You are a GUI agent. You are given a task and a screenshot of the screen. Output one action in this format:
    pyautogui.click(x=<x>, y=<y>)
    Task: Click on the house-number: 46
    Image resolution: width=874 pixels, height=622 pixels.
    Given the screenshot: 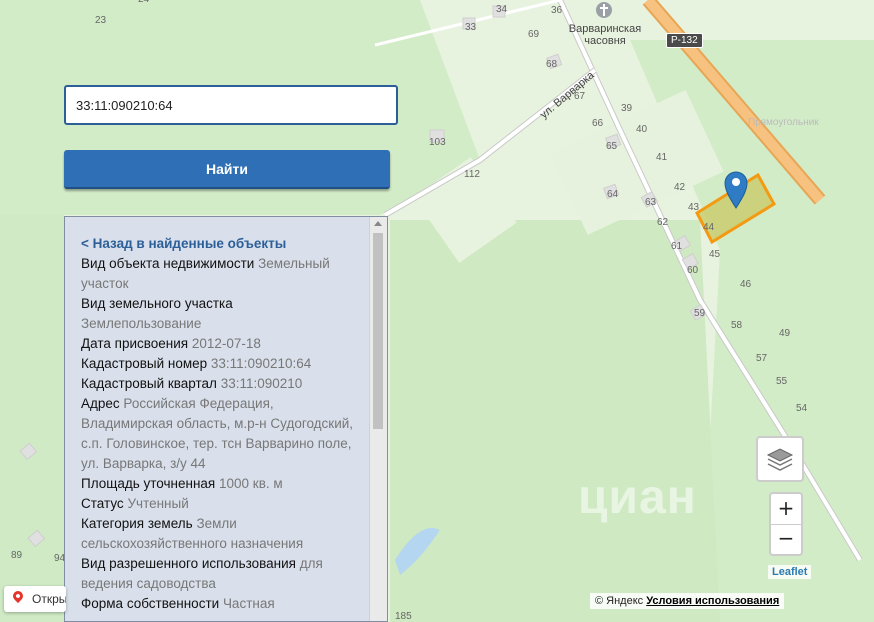 What is the action you would take?
    pyautogui.click(x=746, y=284)
    